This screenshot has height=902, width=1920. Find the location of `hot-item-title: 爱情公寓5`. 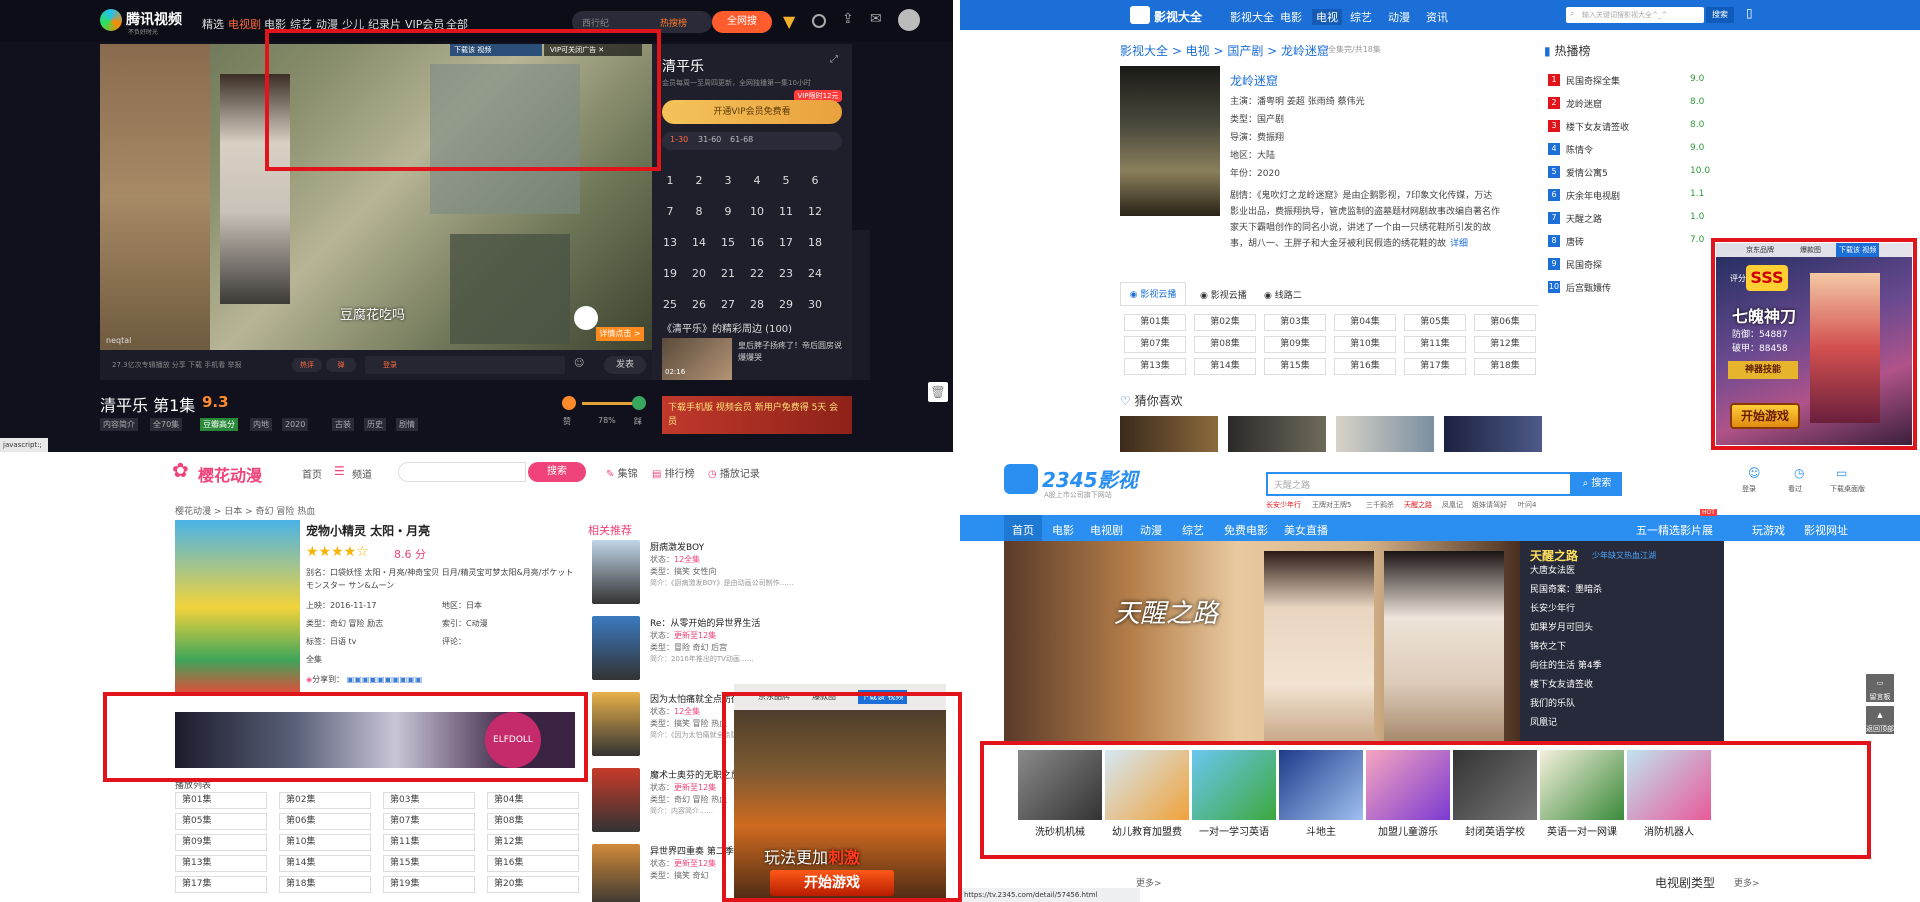

hot-item-title: 爱情公寓5 is located at coordinates (1587, 172).